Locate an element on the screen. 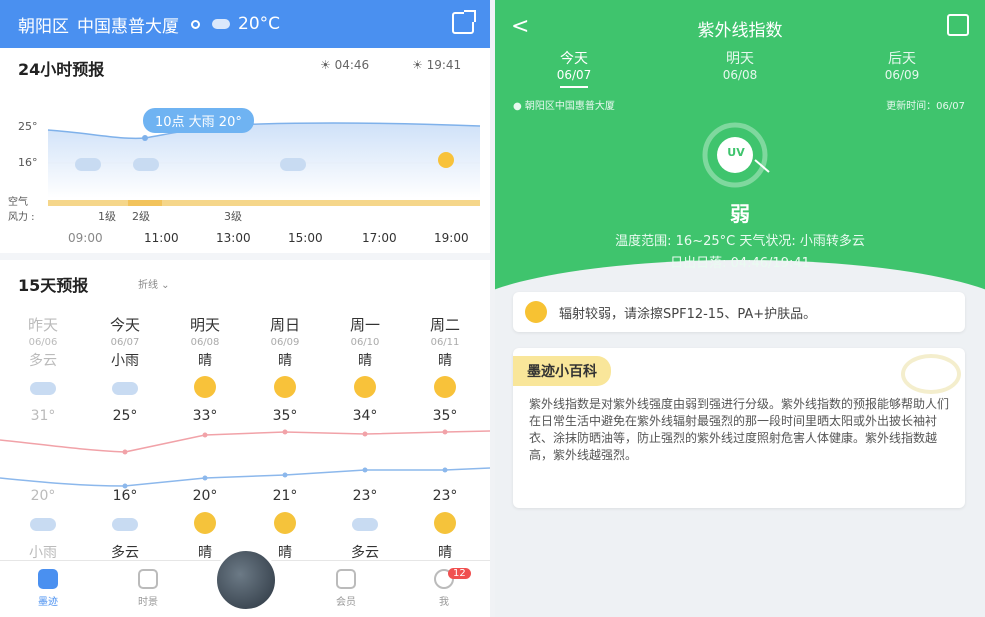 The width and height of the screenshot is (985, 617). day-tab-label: 今天 is located at coordinates (574, 59).